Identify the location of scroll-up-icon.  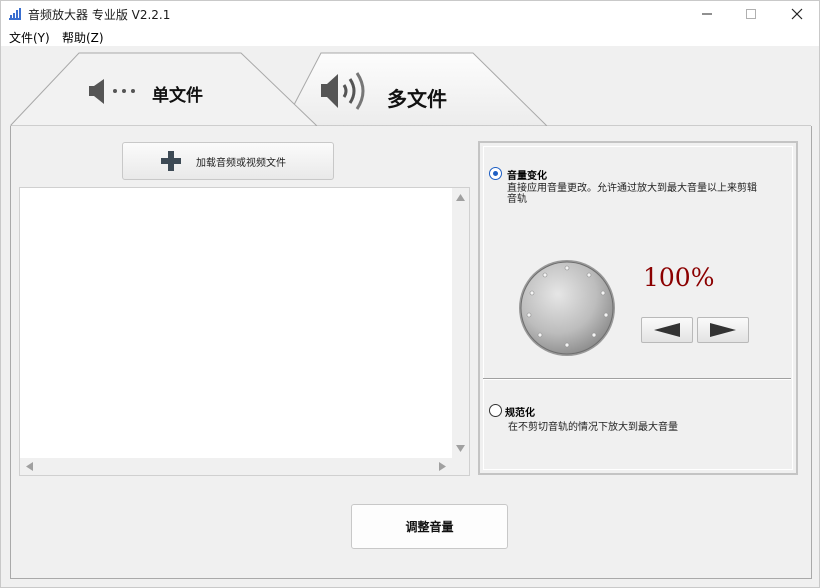
(460, 197).